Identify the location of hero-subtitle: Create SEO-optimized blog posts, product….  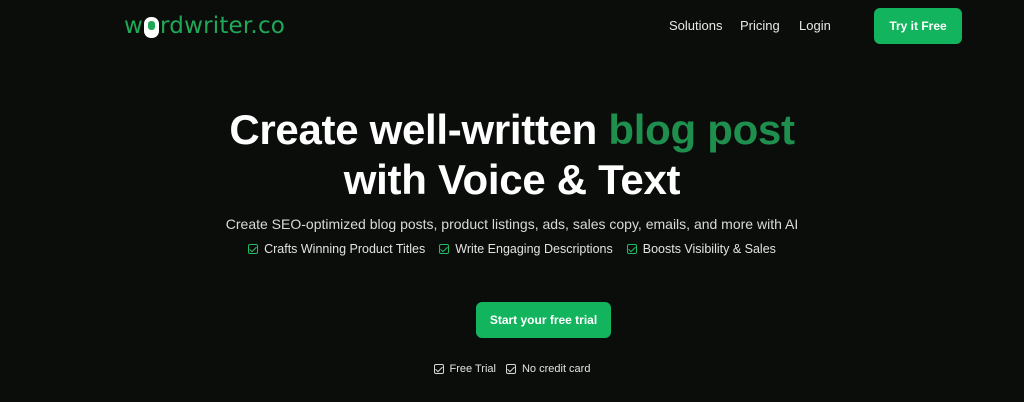
(512, 224).